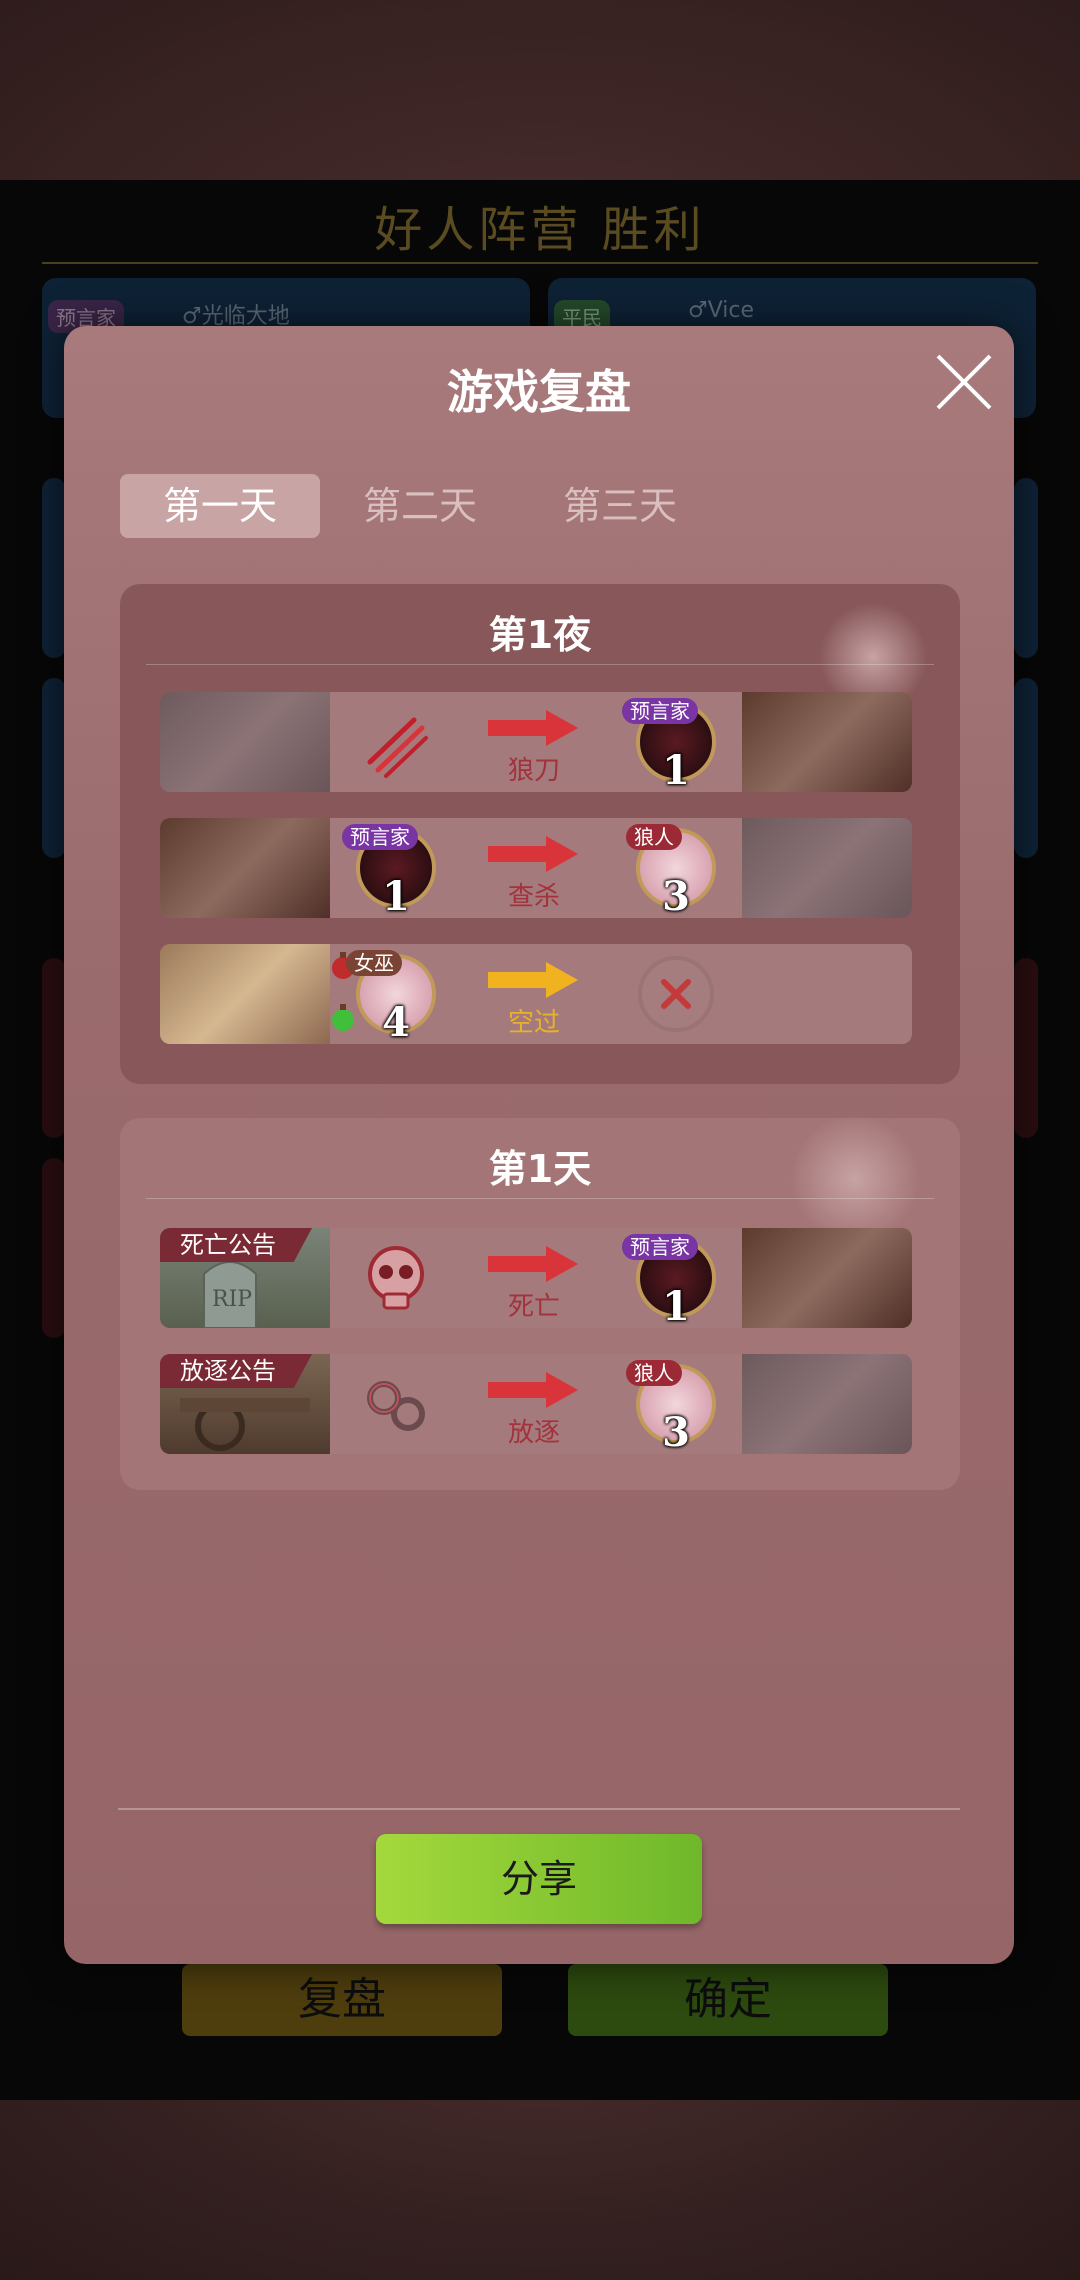 The width and height of the screenshot is (1080, 2280). What do you see at coordinates (533, 1023) in the screenshot?
I see `action-label: 空过` at bounding box center [533, 1023].